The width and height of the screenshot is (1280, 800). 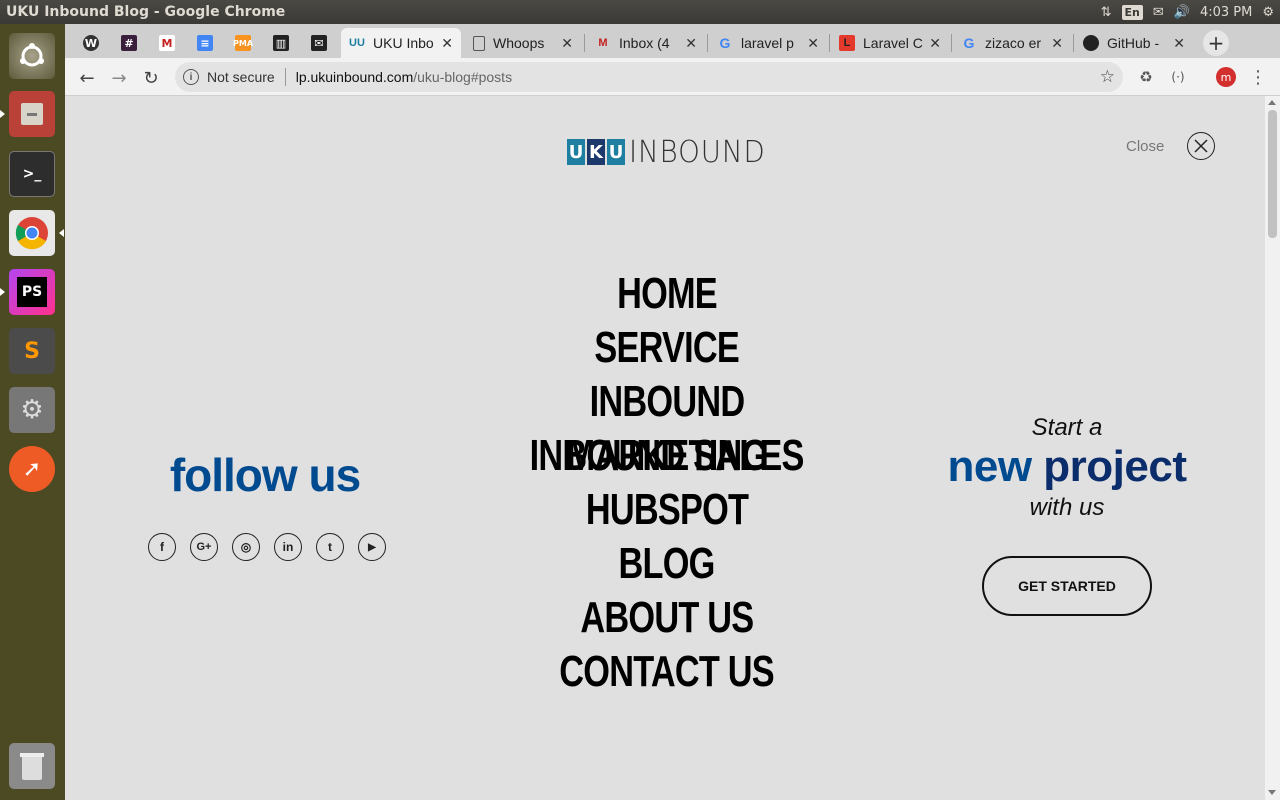 I want to click on phpmyadmin-icon: PMA, so click(x=243, y=43).